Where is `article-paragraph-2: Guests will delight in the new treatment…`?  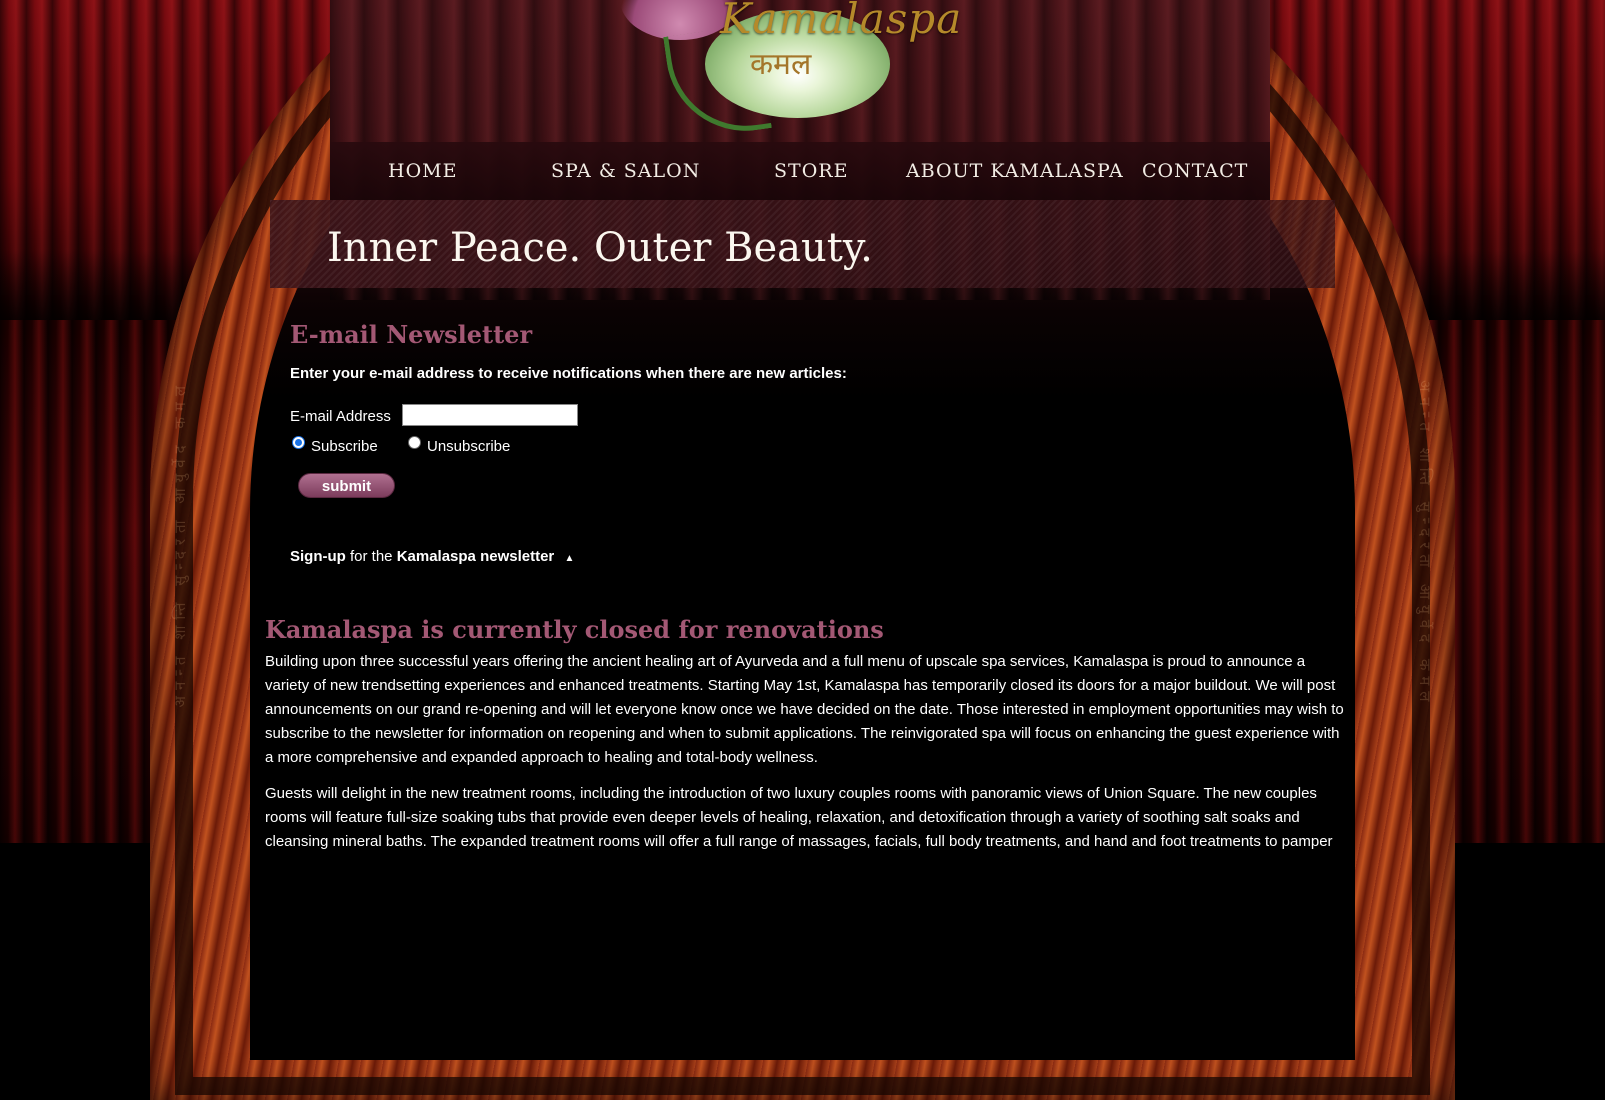
article-paragraph-2: Guests will delight in the new treatment… is located at coordinates (799, 817).